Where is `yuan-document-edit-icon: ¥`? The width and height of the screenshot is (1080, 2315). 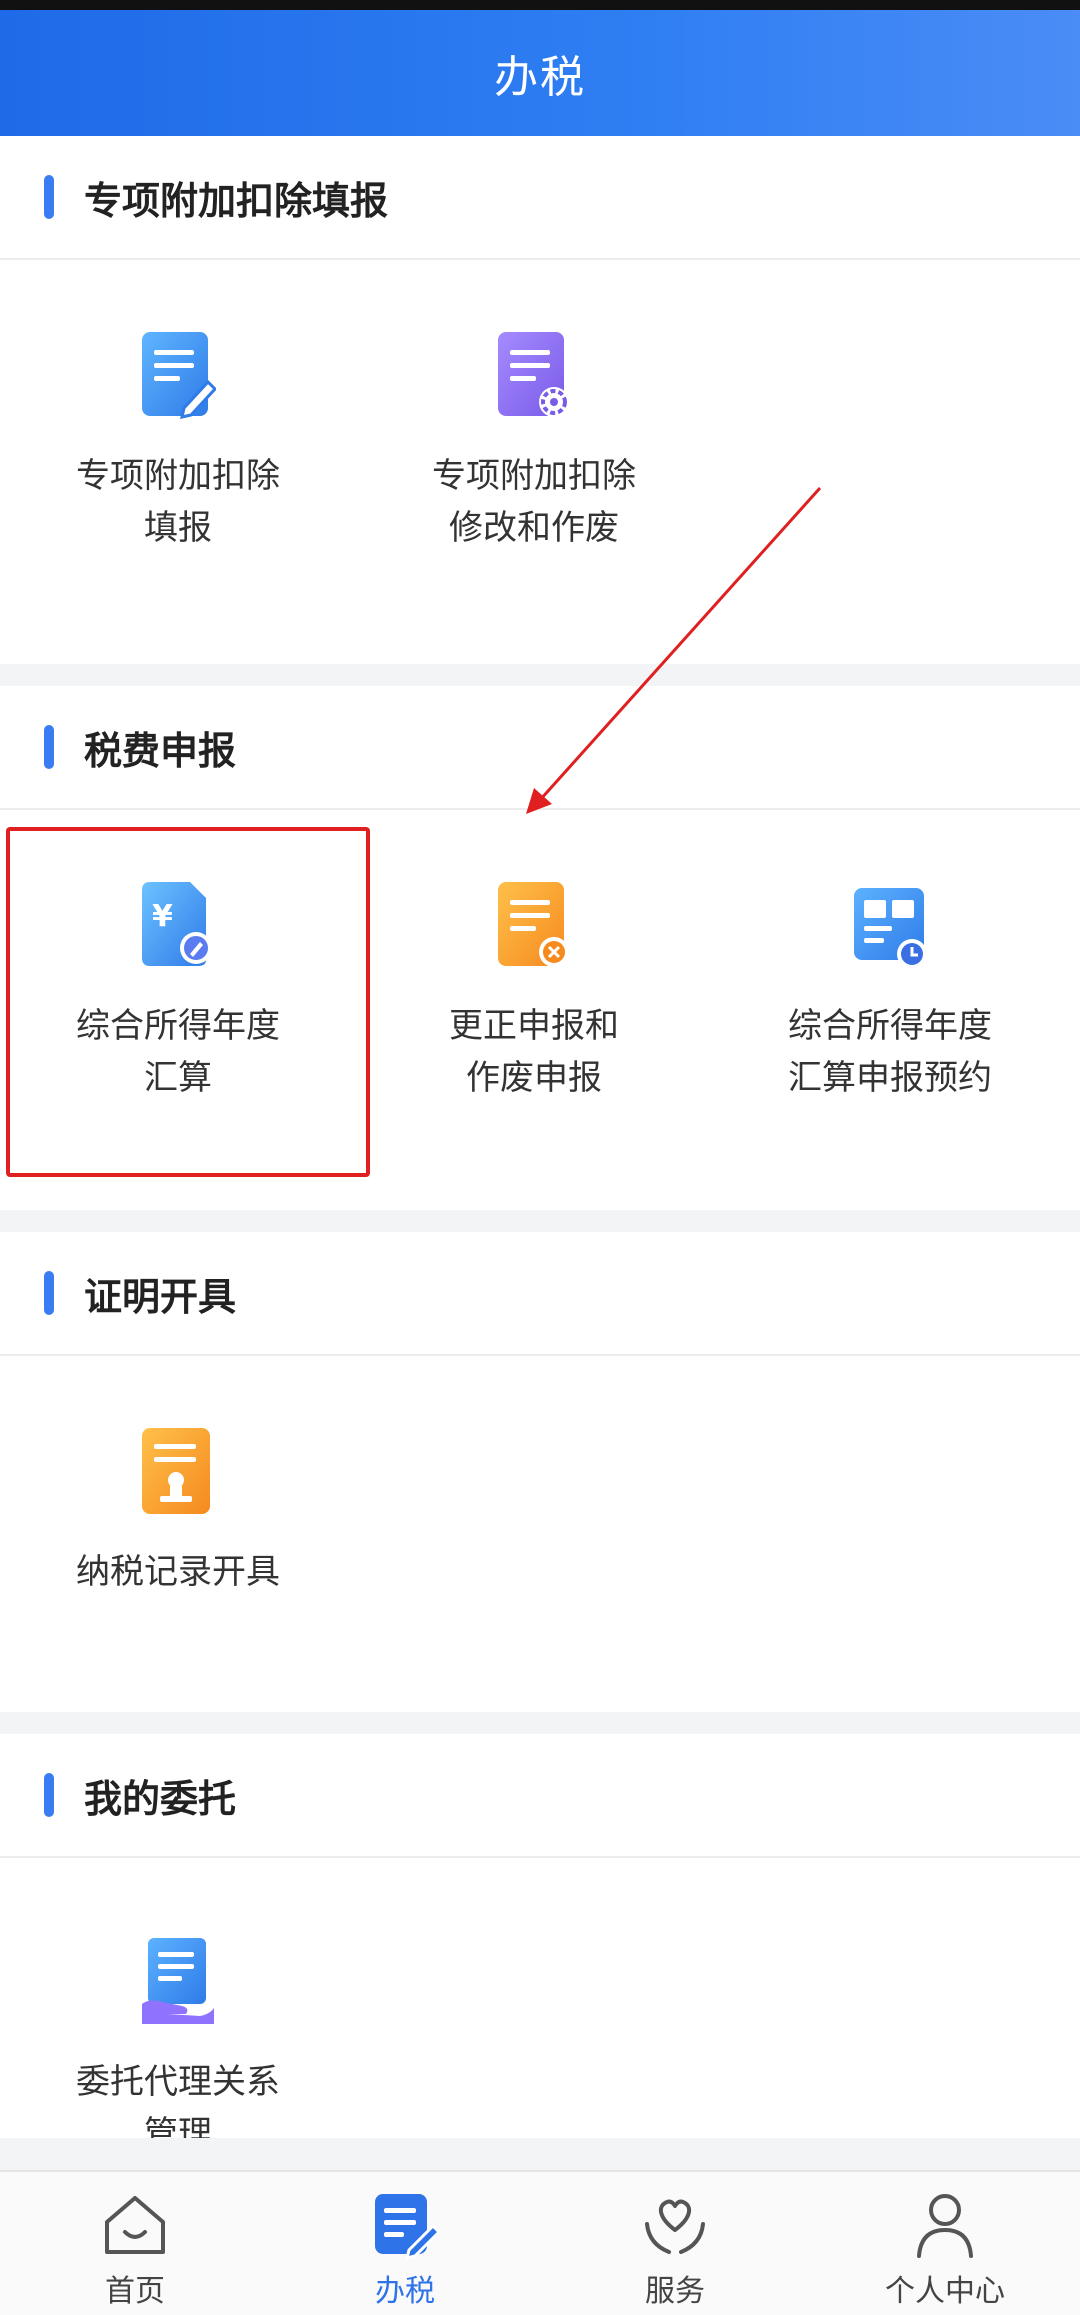
yuan-document-edit-icon: ¥ is located at coordinates (178, 925).